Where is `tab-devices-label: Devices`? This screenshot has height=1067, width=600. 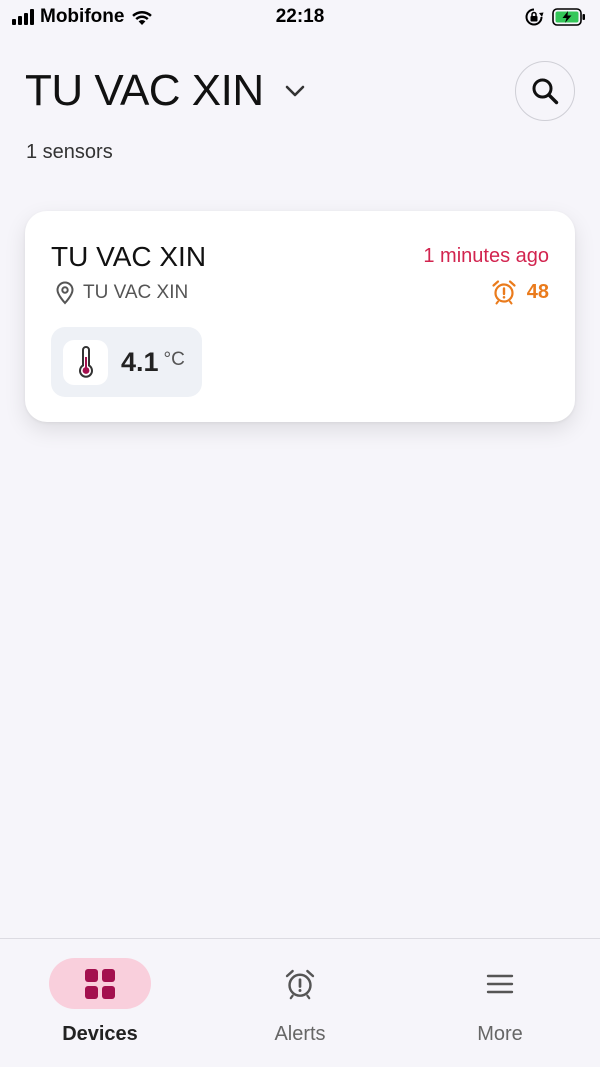
tab-devices-label: Devices is located at coordinates (100, 1034).